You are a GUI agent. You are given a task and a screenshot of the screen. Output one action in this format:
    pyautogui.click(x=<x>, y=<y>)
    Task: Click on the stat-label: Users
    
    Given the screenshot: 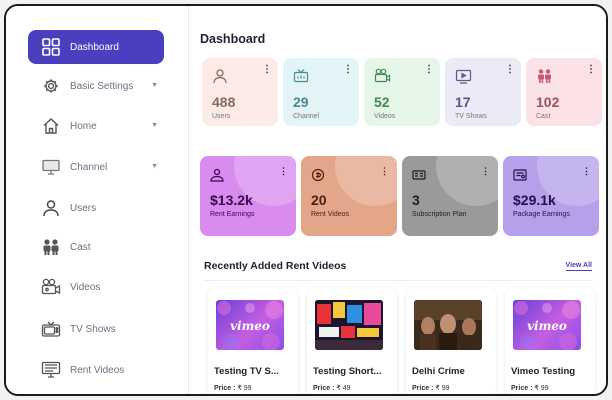 What is the action you would take?
    pyautogui.click(x=221, y=116)
    